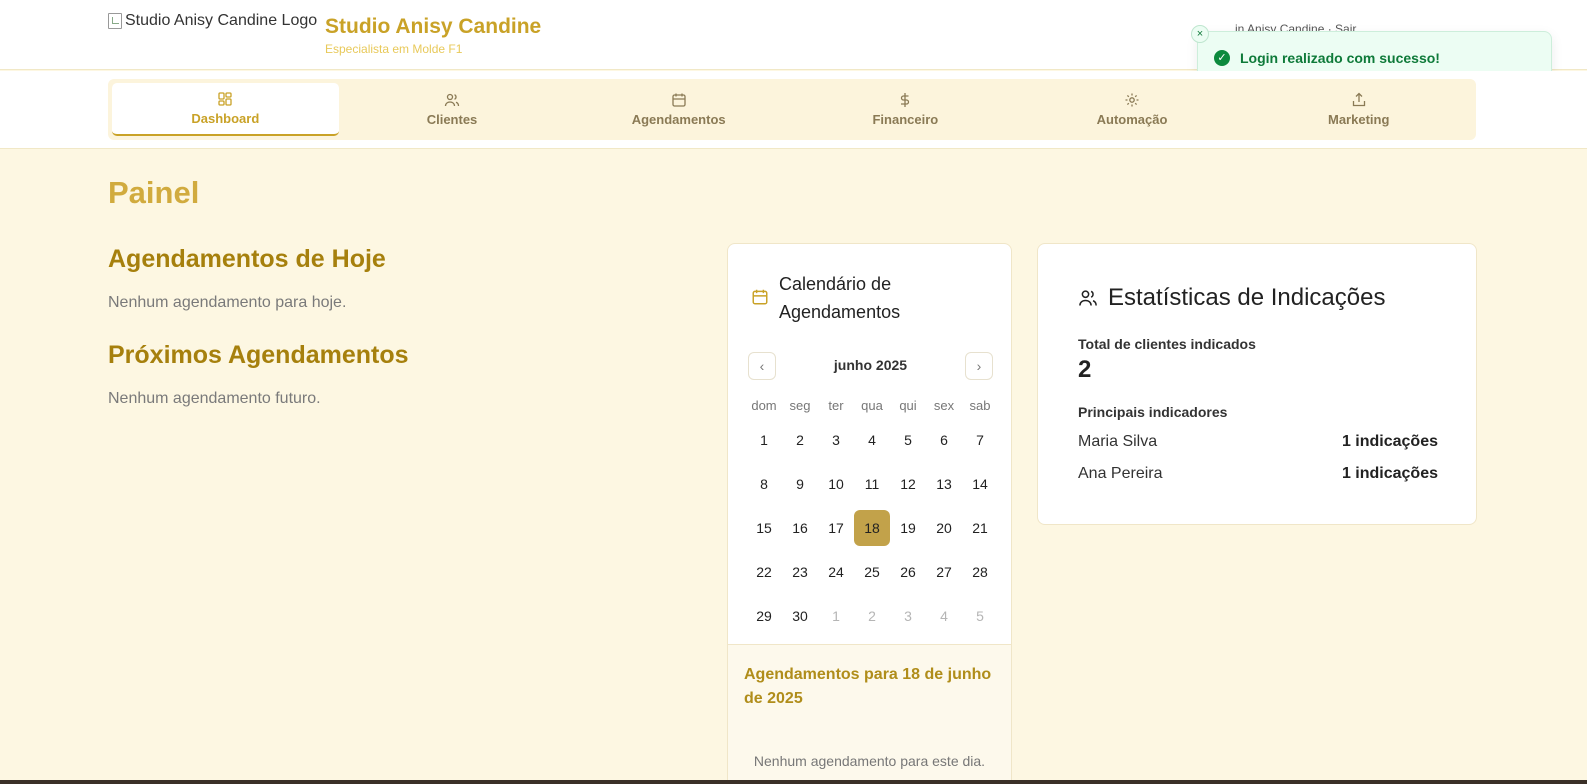 Image resolution: width=1587 pixels, height=784 pixels. I want to click on week-row: 8 9 10 11 12 13 14, so click(872, 484).